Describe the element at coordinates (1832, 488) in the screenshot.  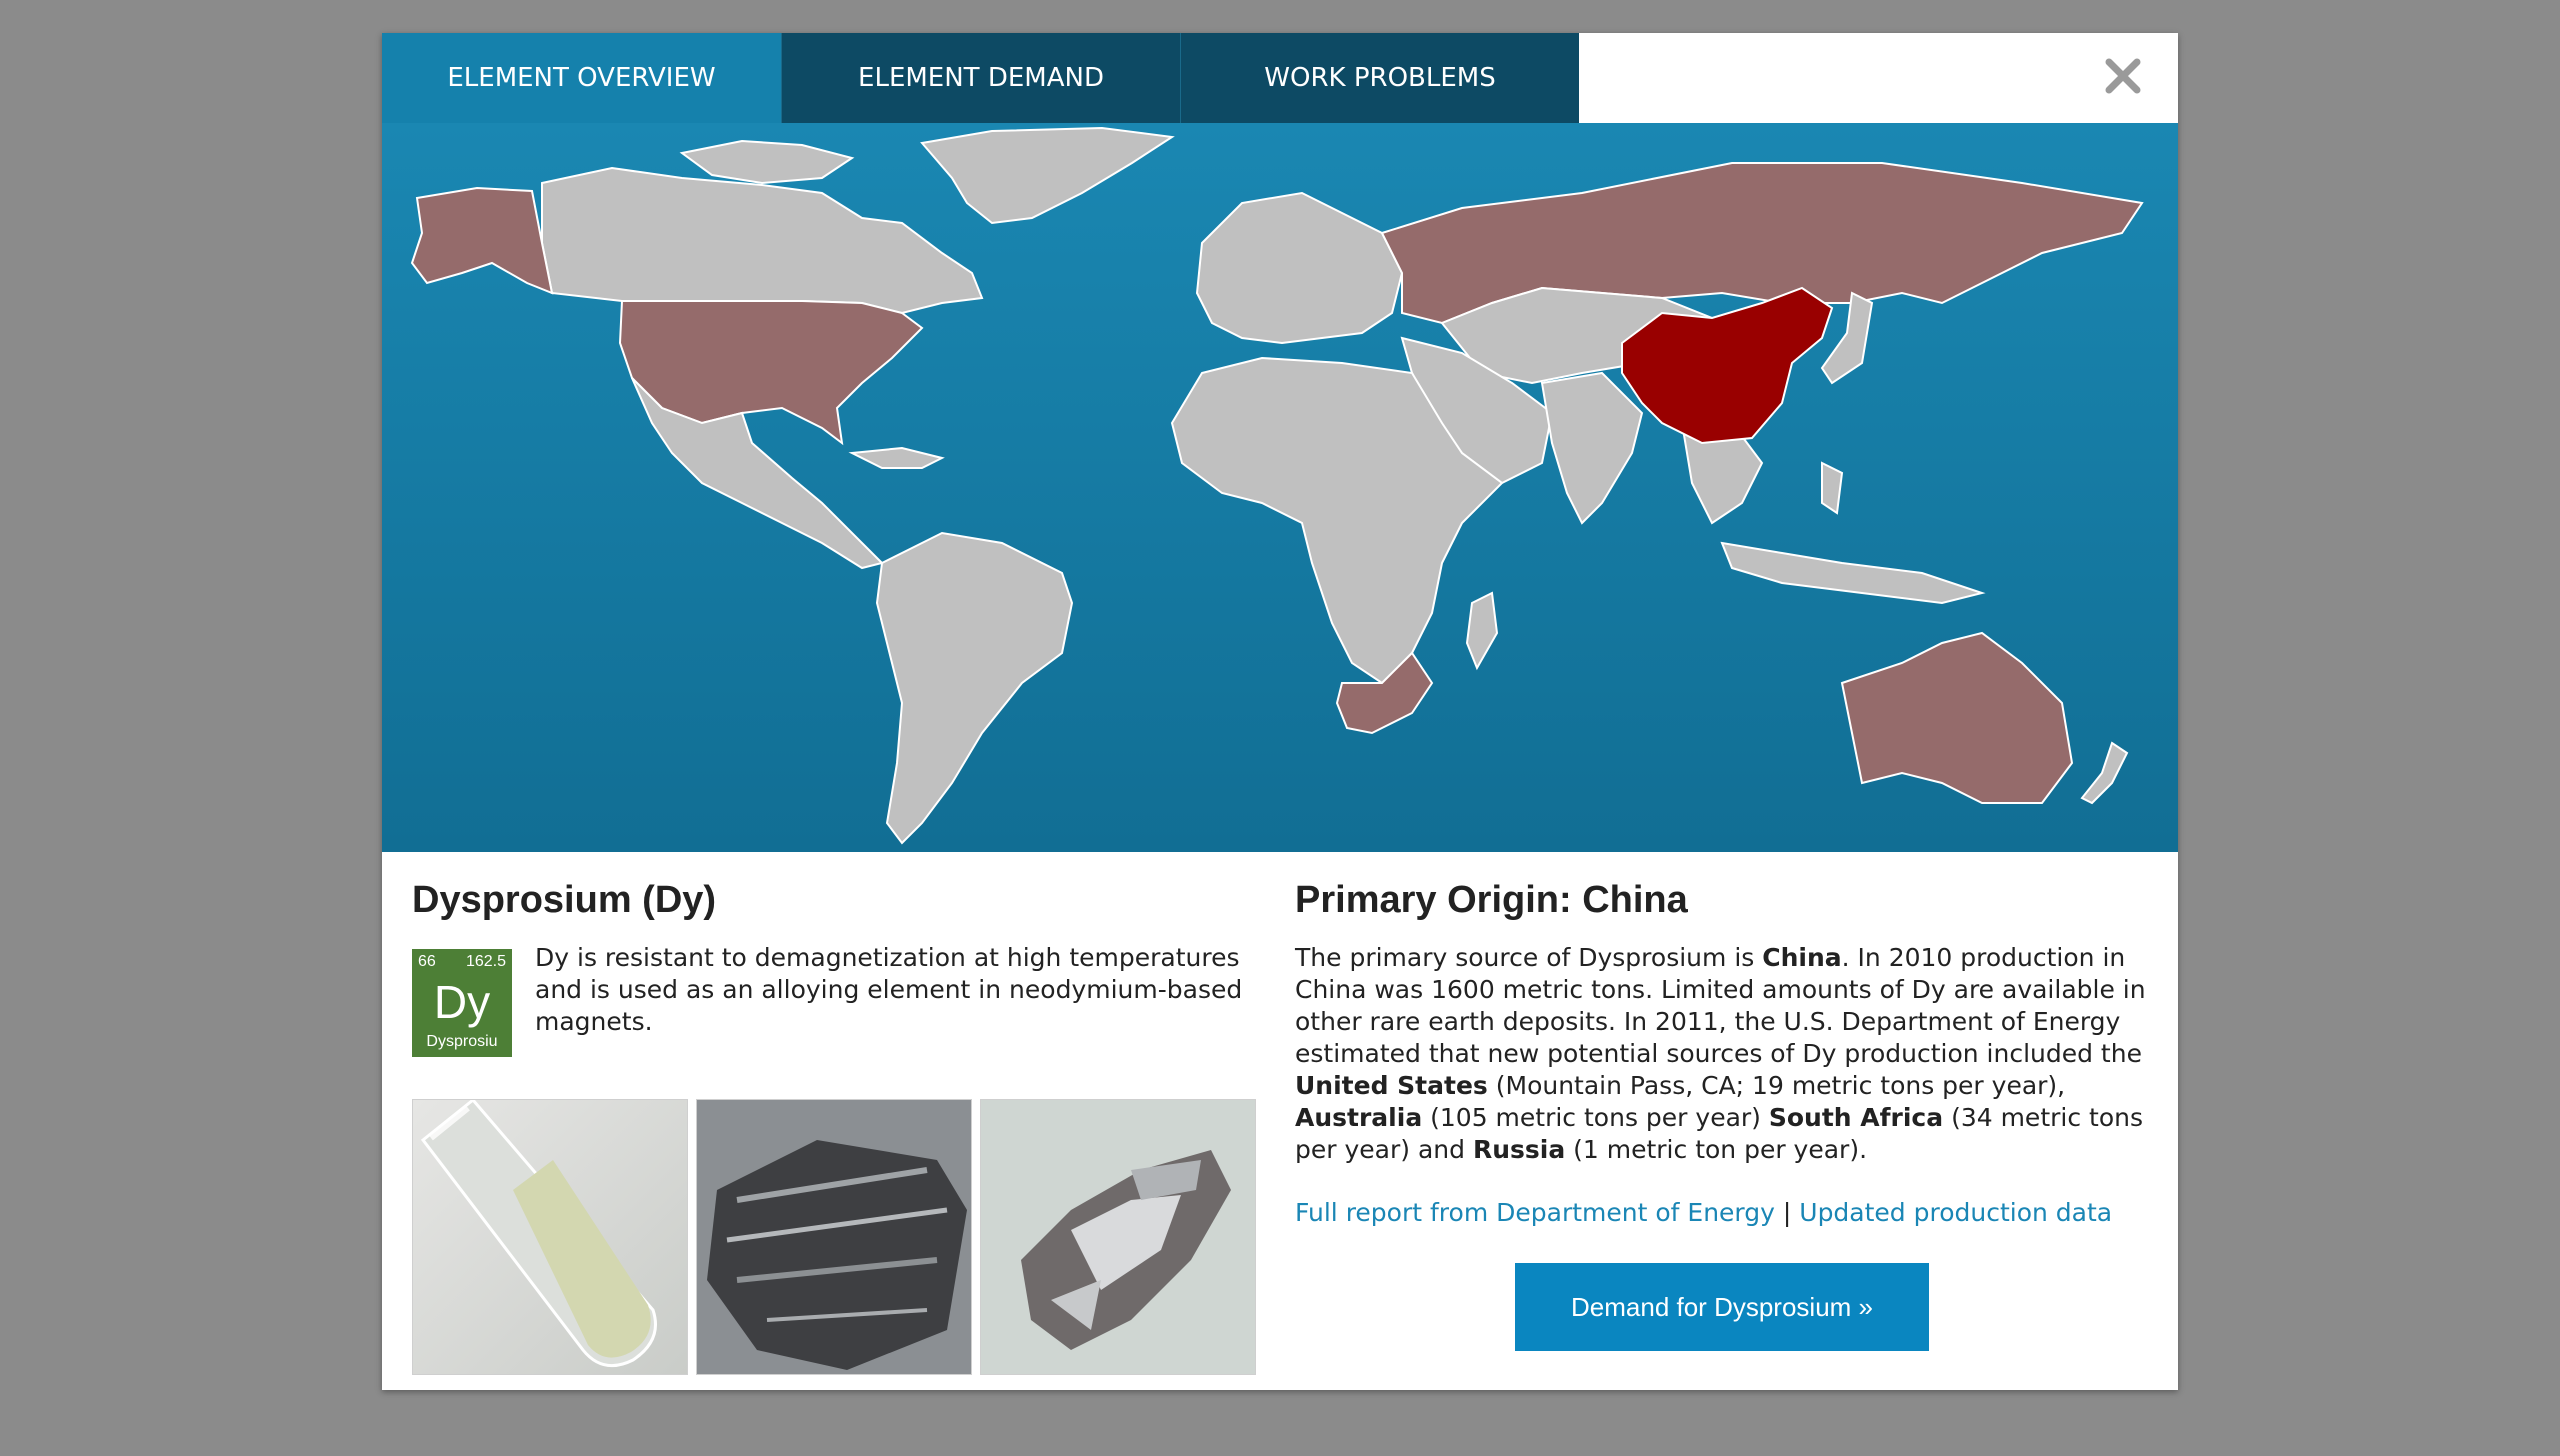
I see `map-philippines` at that location.